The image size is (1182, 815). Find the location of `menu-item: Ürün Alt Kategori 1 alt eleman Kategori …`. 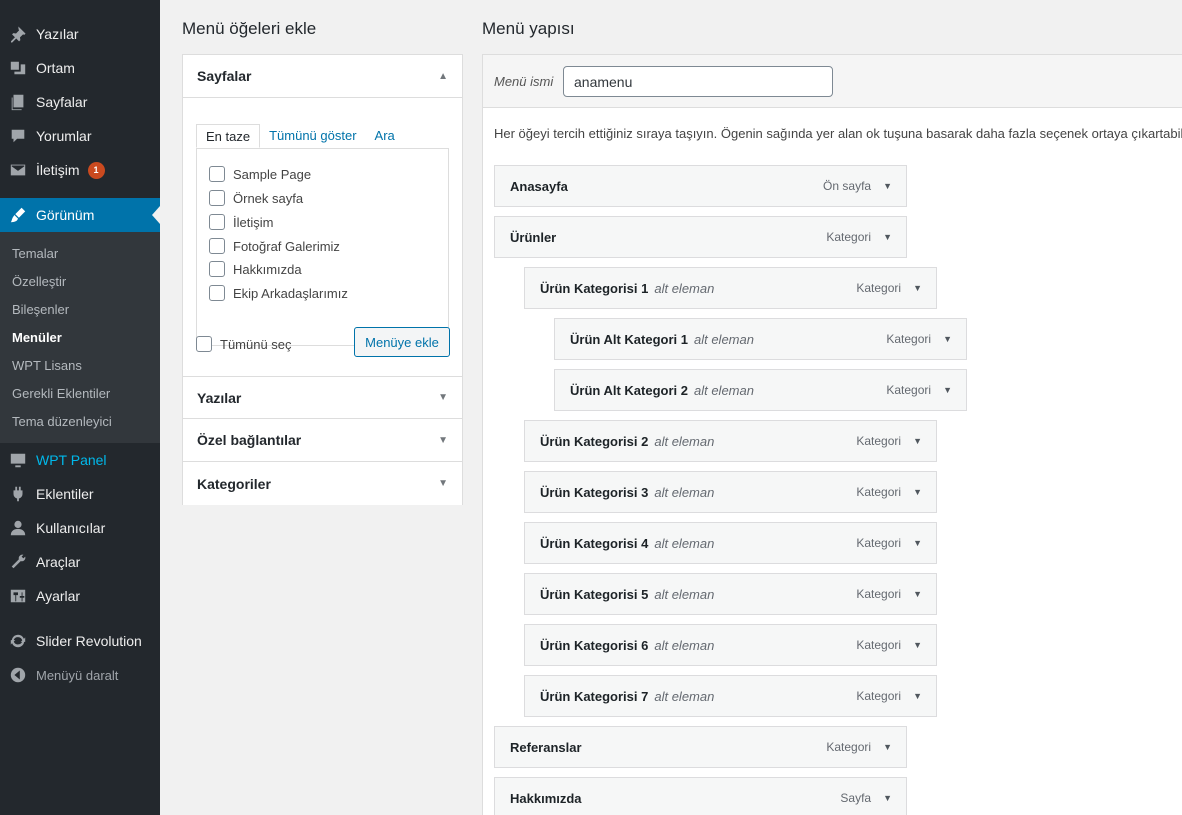

menu-item: Ürün Alt Kategori 1 alt eleman Kategori … is located at coordinates (760, 339).